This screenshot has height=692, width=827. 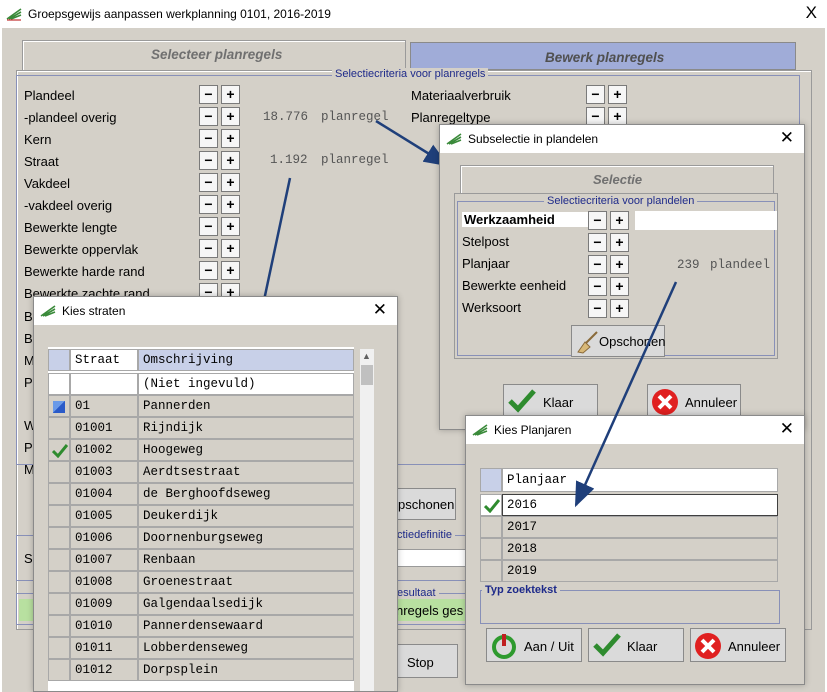 What do you see at coordinates (367, 375) in the screenshot?
I see `scroll-thumb` at bounding box center [367, 375].